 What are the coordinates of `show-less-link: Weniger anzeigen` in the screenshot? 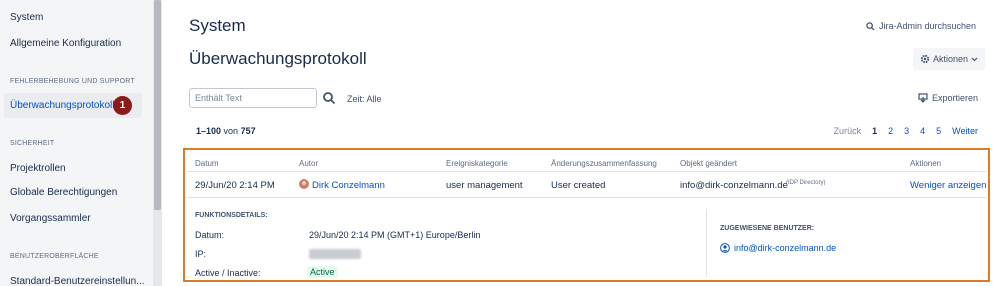 It's located at (948, 185).